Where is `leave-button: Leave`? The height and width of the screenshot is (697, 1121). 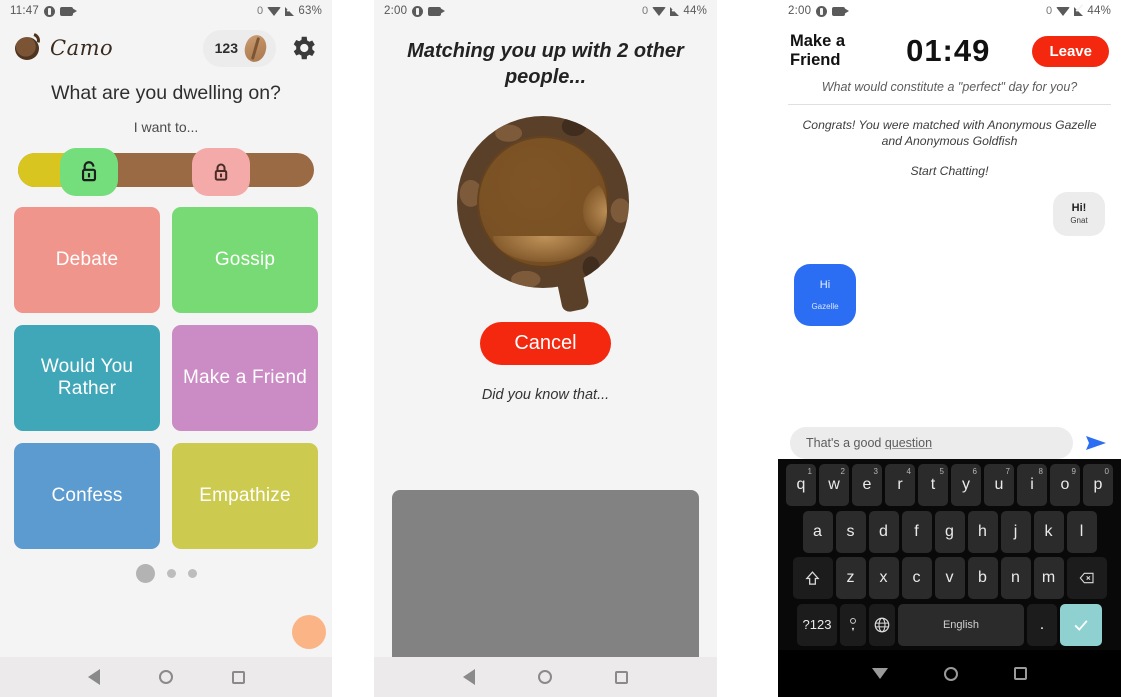
leave-button: Leave is located at coordinates (1070, 51).